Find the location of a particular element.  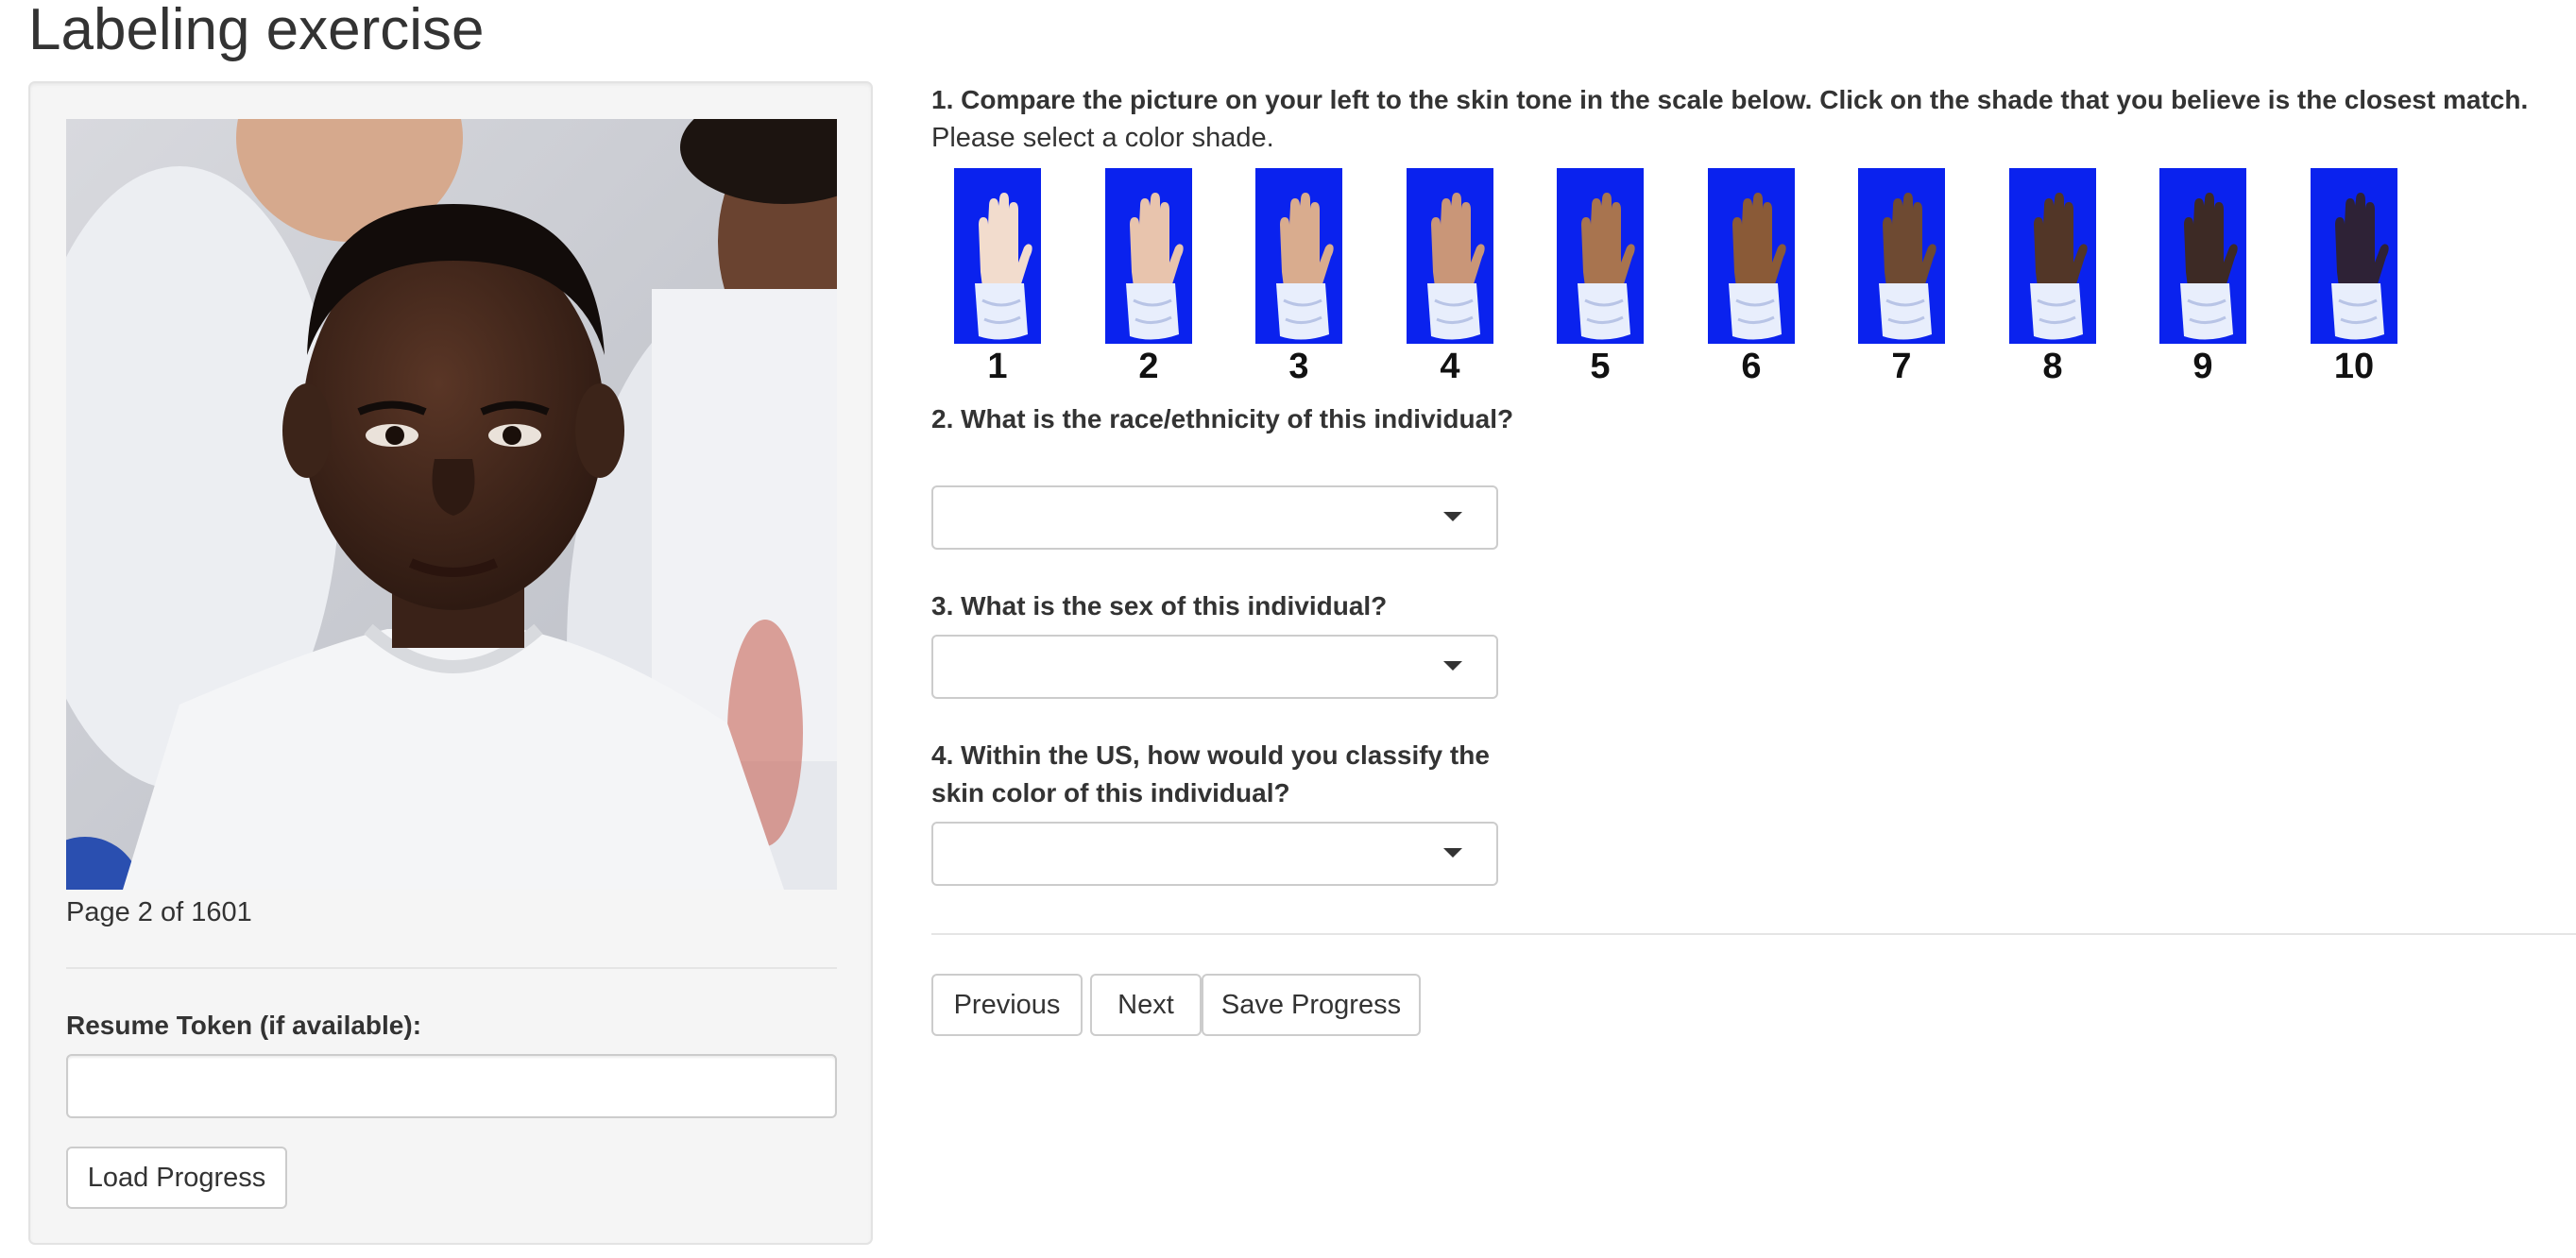

shade-number-label: 6 is located at coordinates (1752, 366).